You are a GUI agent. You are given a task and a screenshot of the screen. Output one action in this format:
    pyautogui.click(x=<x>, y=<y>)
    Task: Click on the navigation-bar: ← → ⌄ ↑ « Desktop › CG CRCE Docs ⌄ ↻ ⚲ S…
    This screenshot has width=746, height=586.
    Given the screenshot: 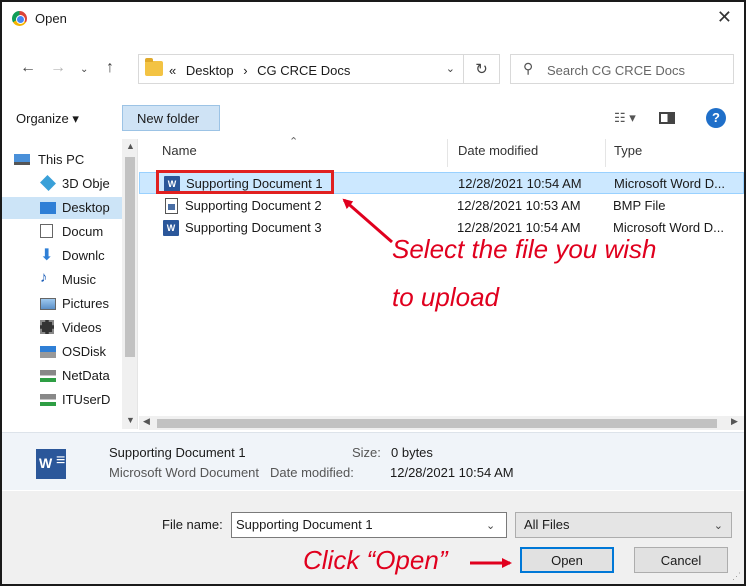 What is the action you would take?
    pyautogui.click(x=373, y=70)
    